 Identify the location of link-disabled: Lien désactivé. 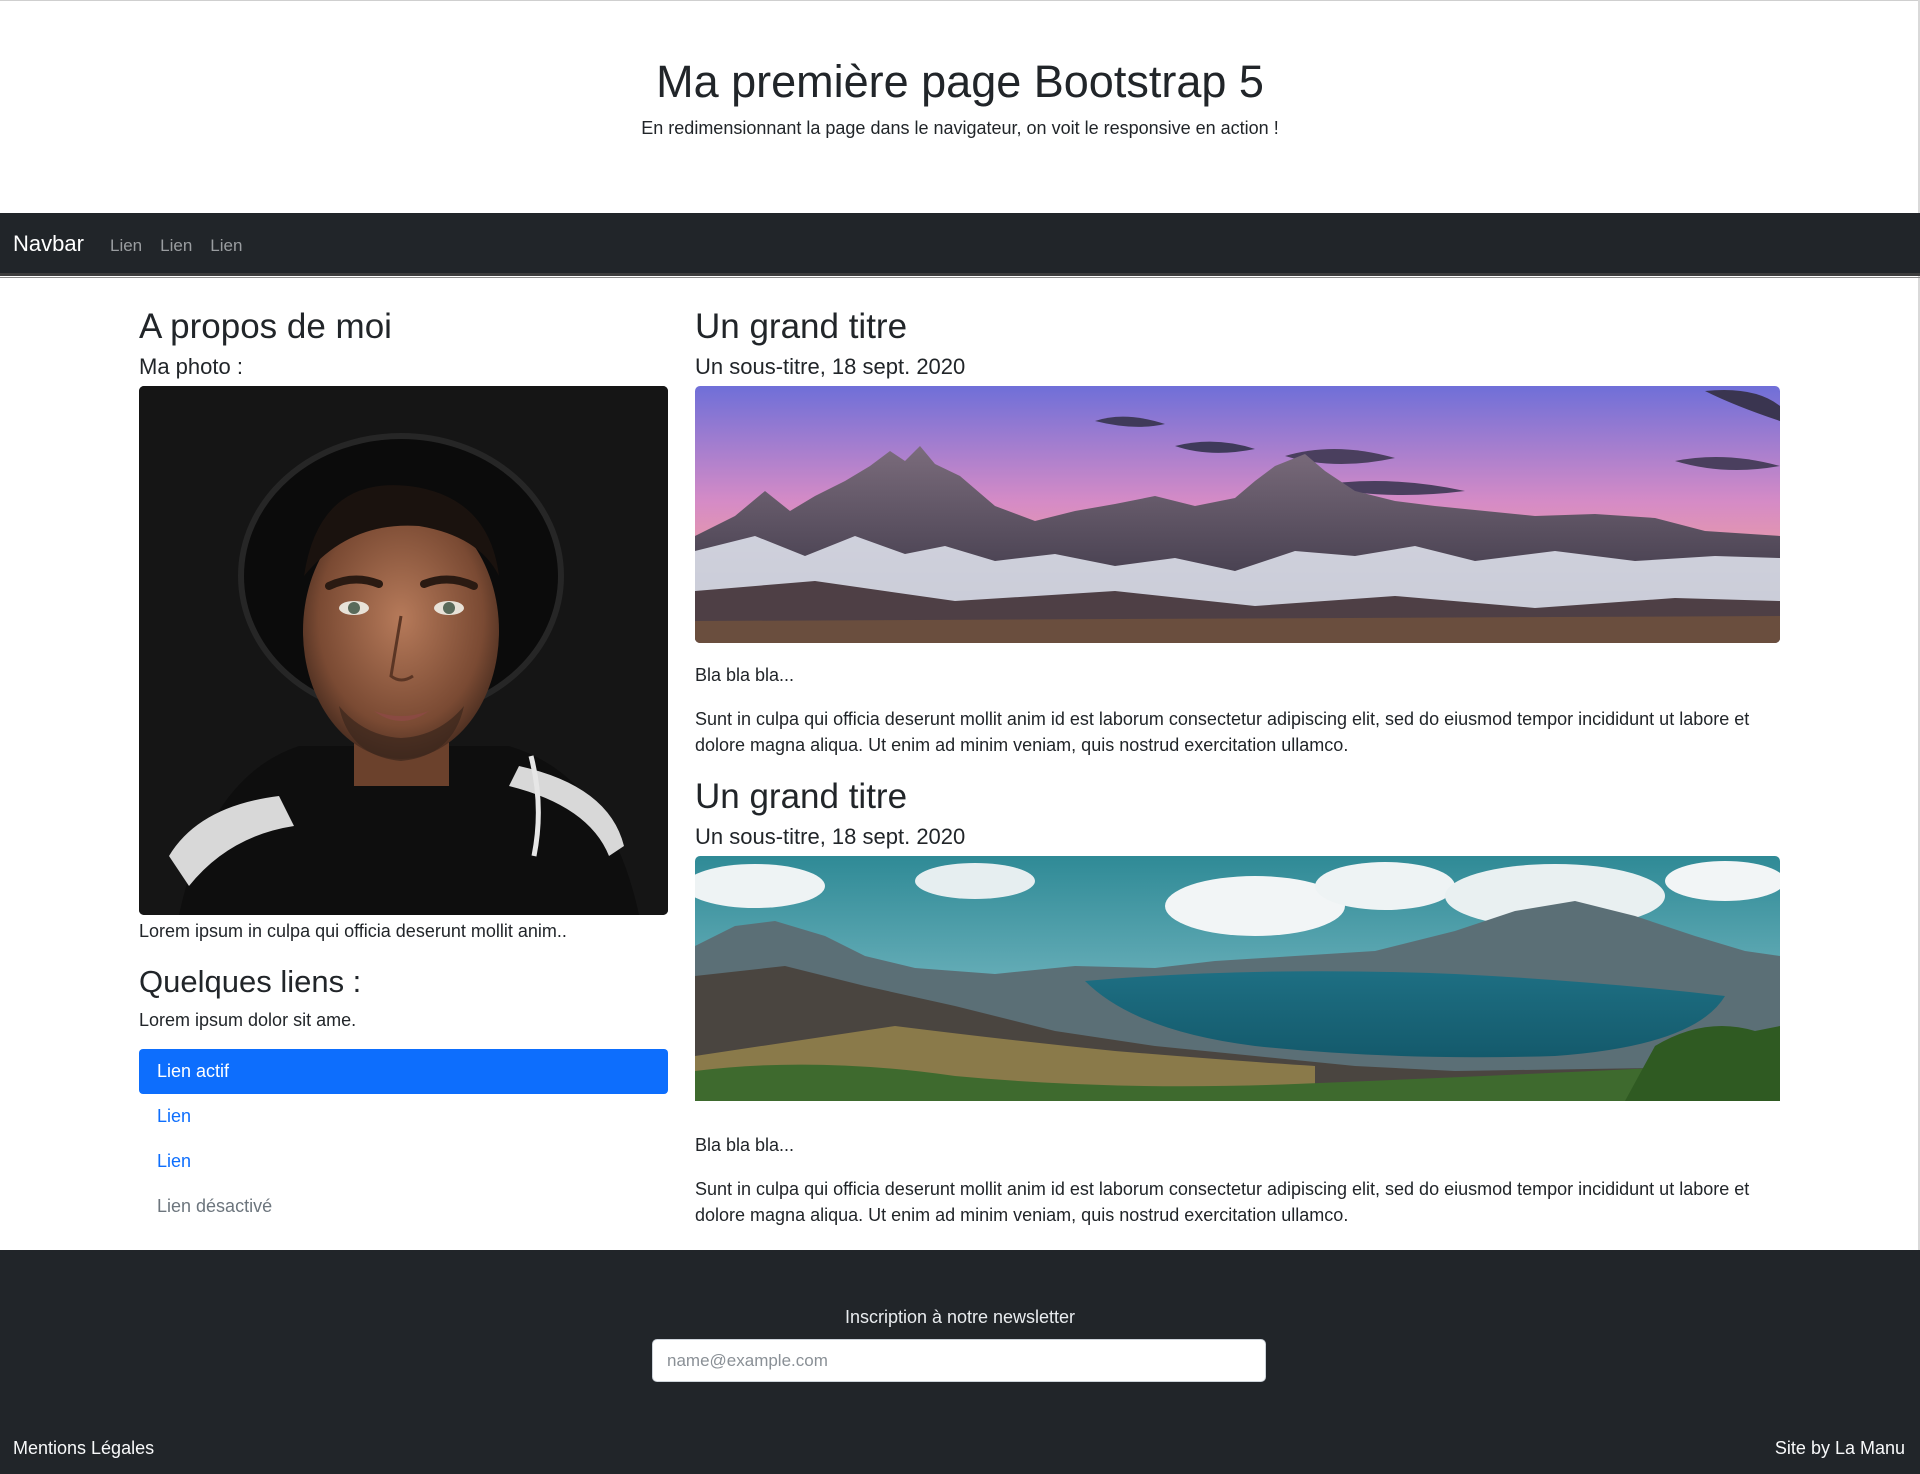
(215, 1206).